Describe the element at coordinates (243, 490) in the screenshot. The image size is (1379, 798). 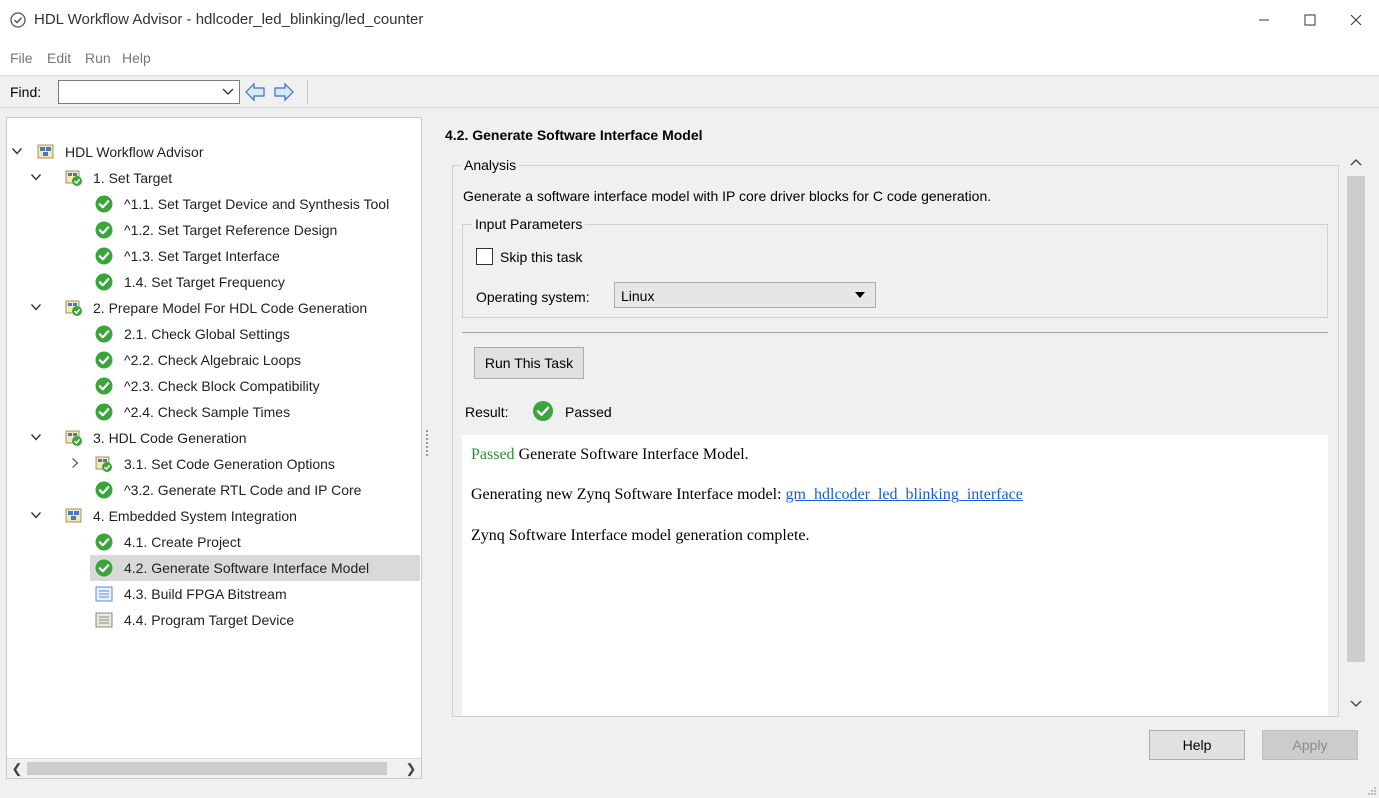
I see `tree-item-label: ^3.2. Generate RTL Code and IP Core` at that location.